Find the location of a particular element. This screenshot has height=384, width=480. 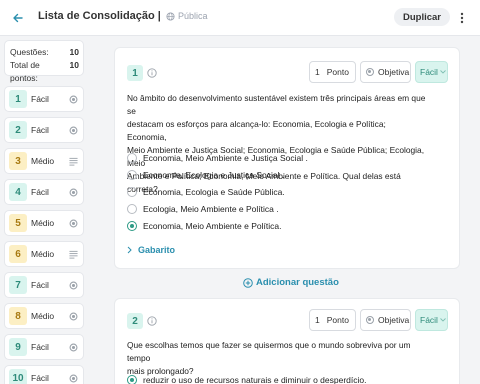

stats-box: Questões: 10 Total de pontos: 10 is located at coordinates (44, 61).